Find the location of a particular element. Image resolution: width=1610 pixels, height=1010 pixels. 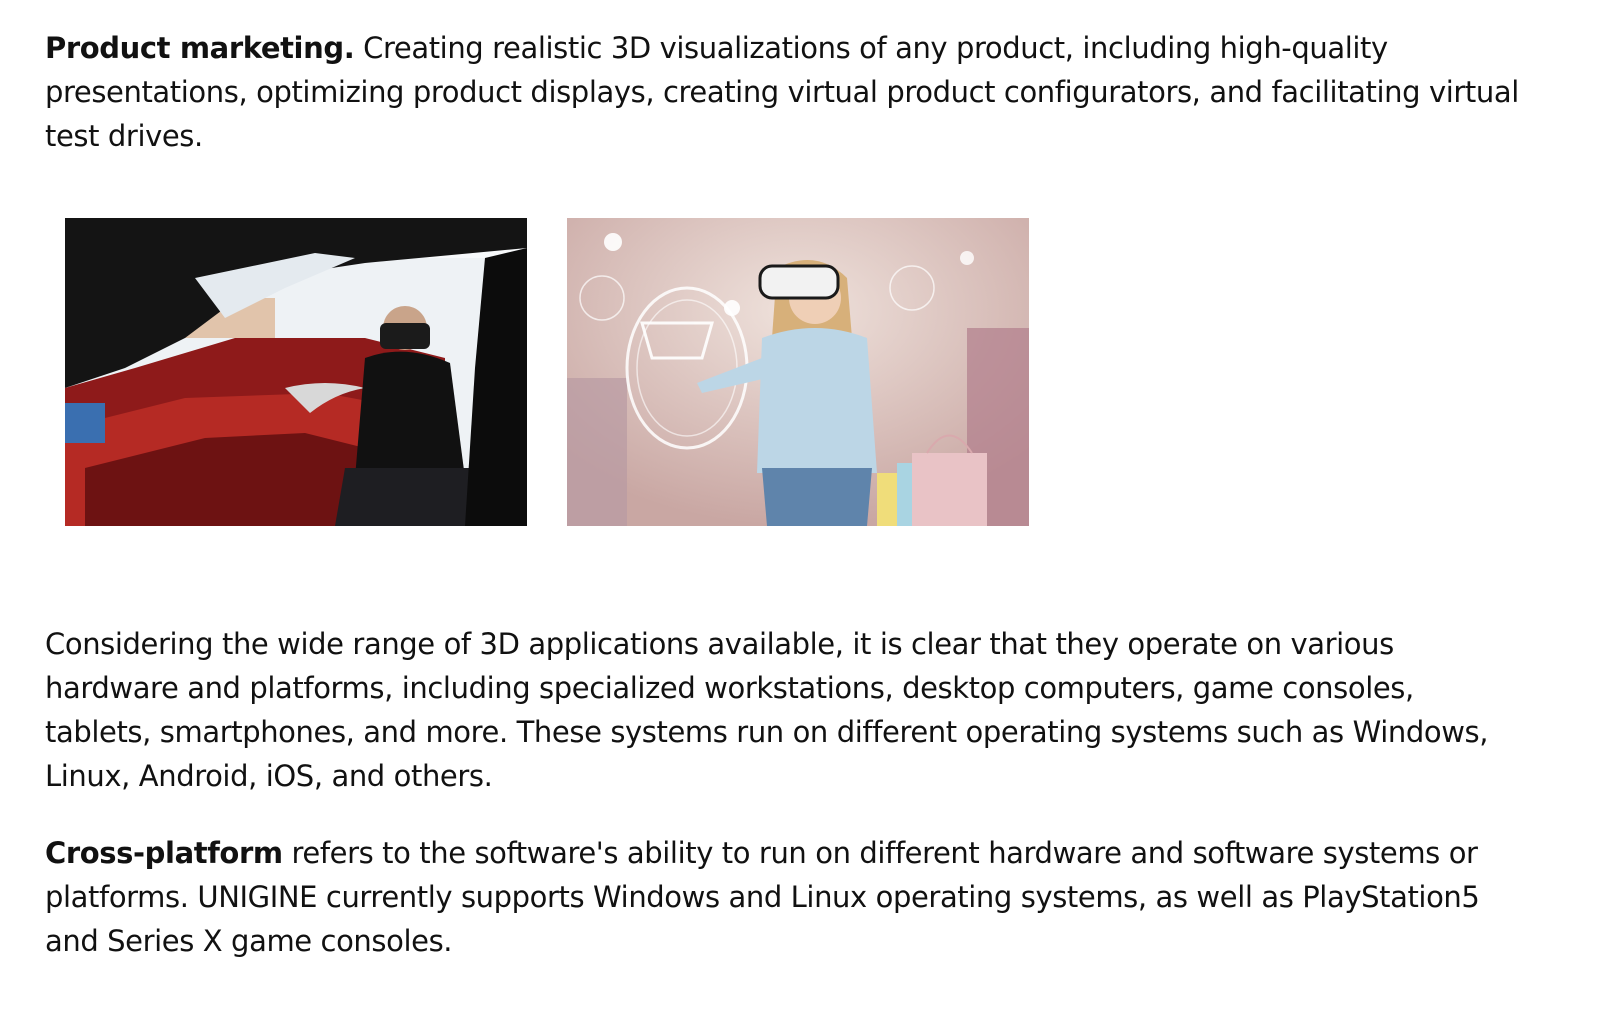

cross-platform-heading: Cross-platform is located at coordinates (164, 853).